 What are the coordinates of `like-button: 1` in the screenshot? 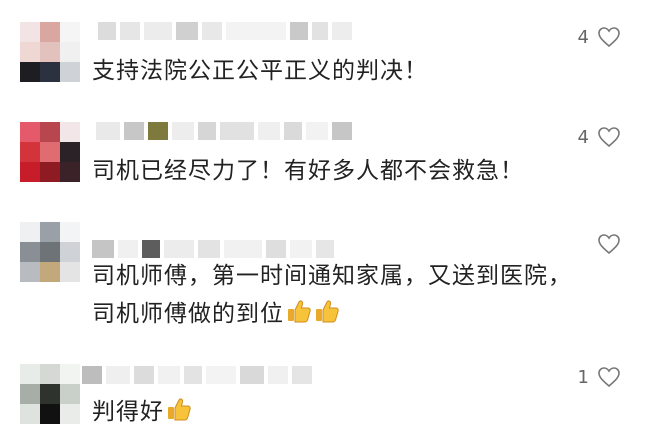 It's located at (599, 377).